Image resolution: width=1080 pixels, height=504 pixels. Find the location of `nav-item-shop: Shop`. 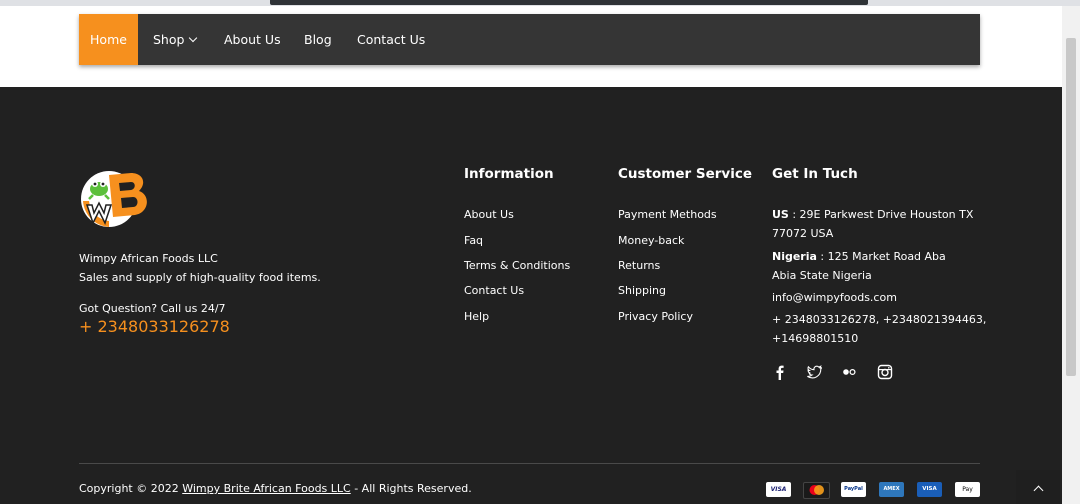

nav-item-shop: Shop is located at coordinates (175, 39).